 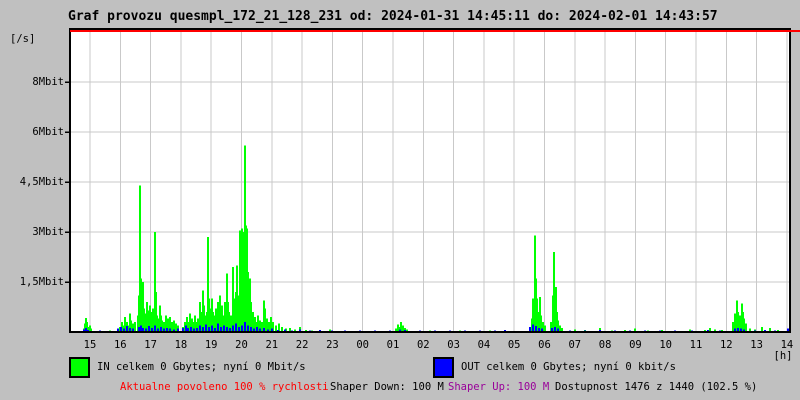 What do you see at coordinates (393, 345) in the screenshot?
I see `x-tick-label: 01` at bounding box center [393, 345].